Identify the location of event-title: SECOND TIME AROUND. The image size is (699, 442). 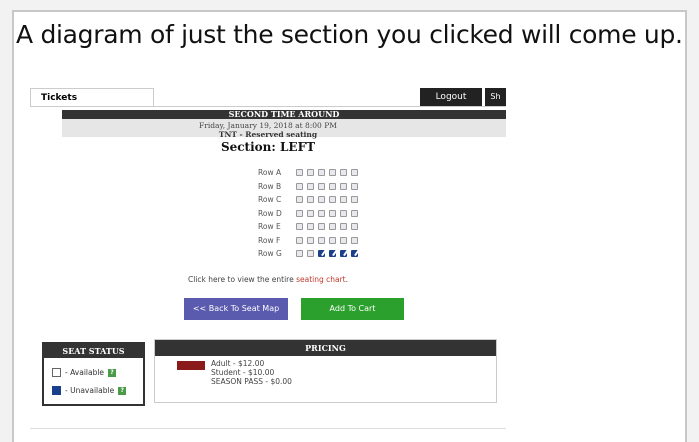
(284, 114).